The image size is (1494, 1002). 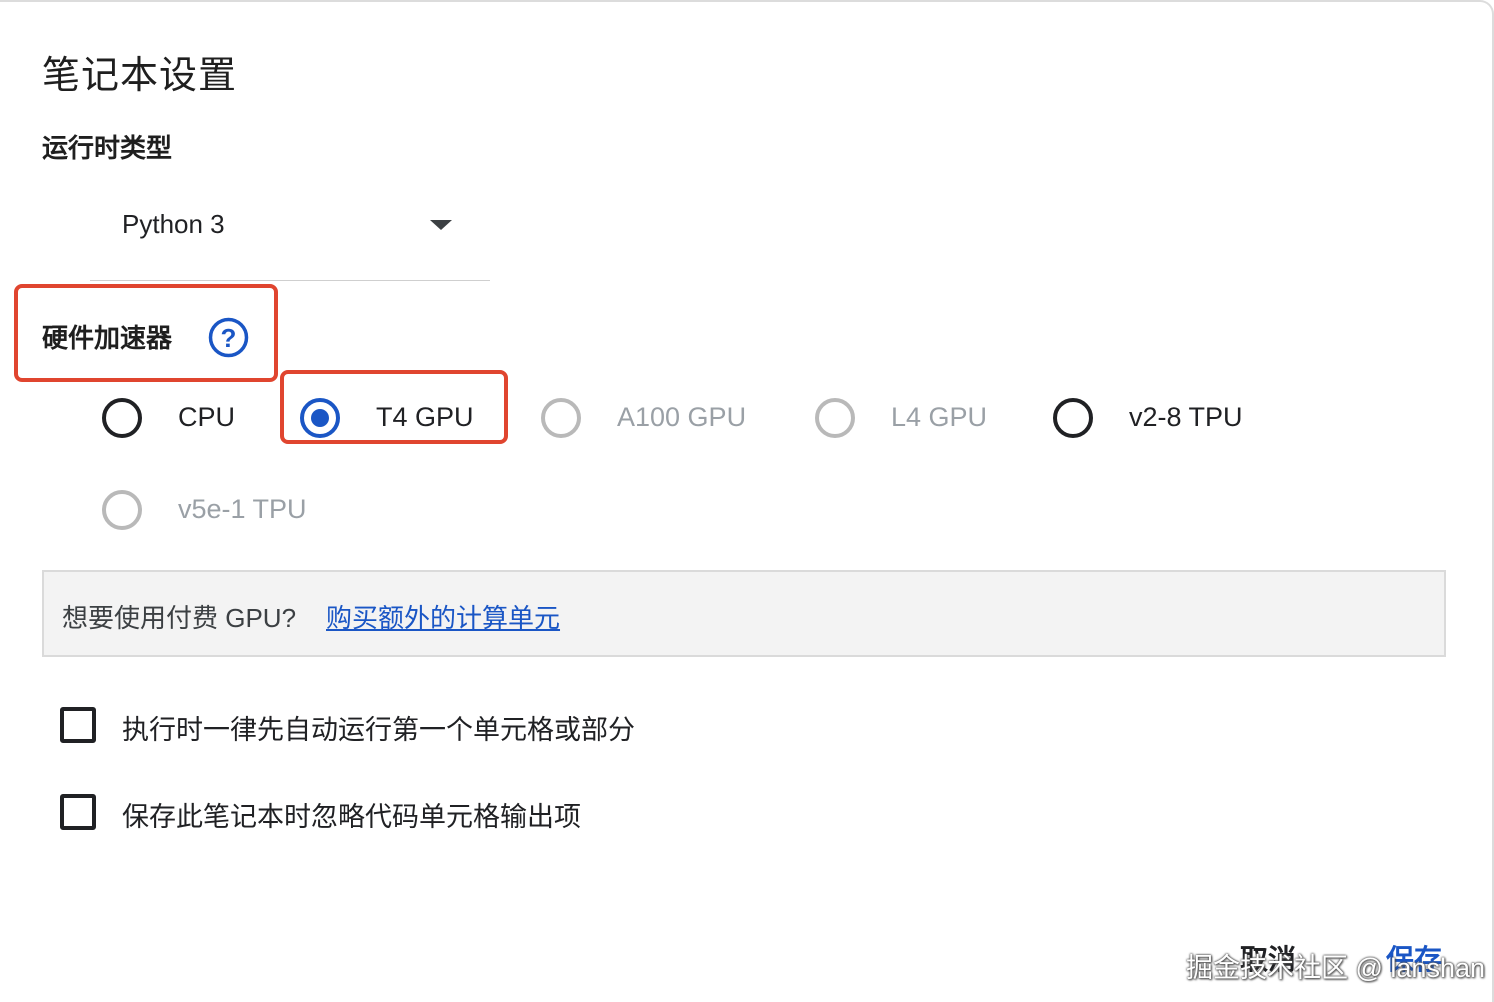 I want to click on radio-label-cpu: CPU, so click(x=207, y=417).